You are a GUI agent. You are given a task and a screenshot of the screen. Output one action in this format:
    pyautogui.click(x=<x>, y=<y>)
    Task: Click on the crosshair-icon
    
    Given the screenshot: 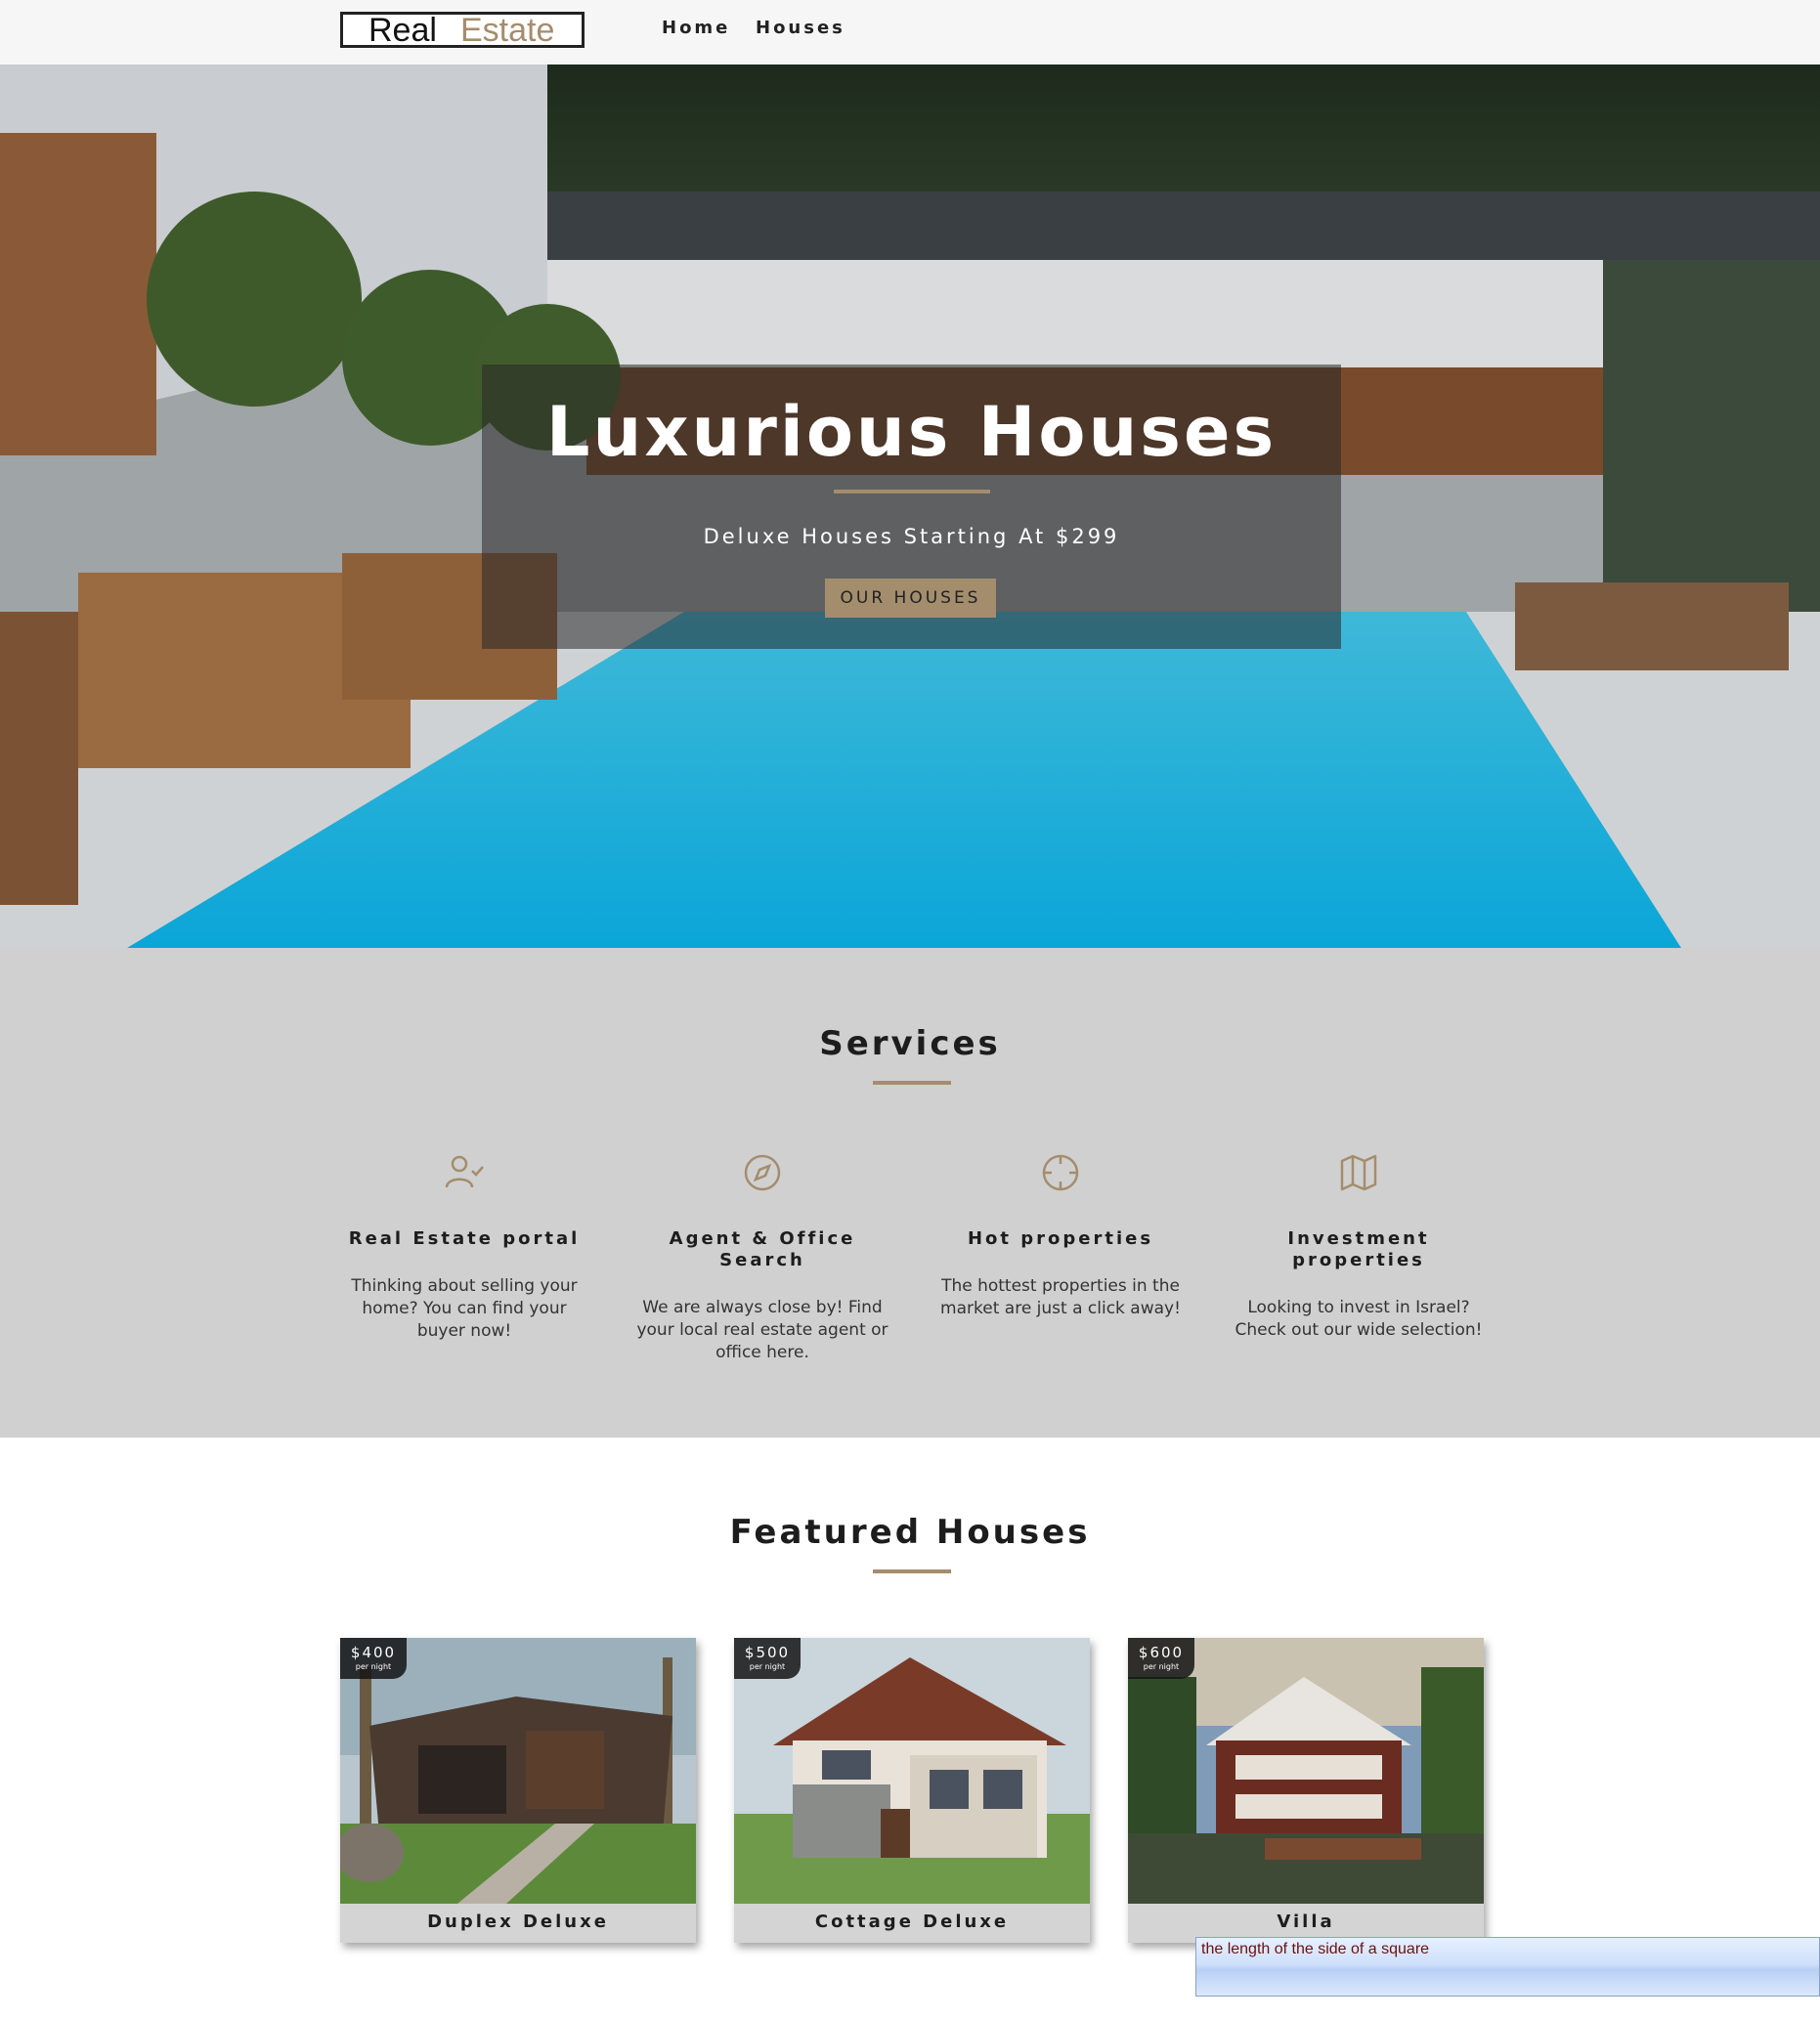 What is the action you would take?
    pyautogui.click(x=1060, y=1172)
    